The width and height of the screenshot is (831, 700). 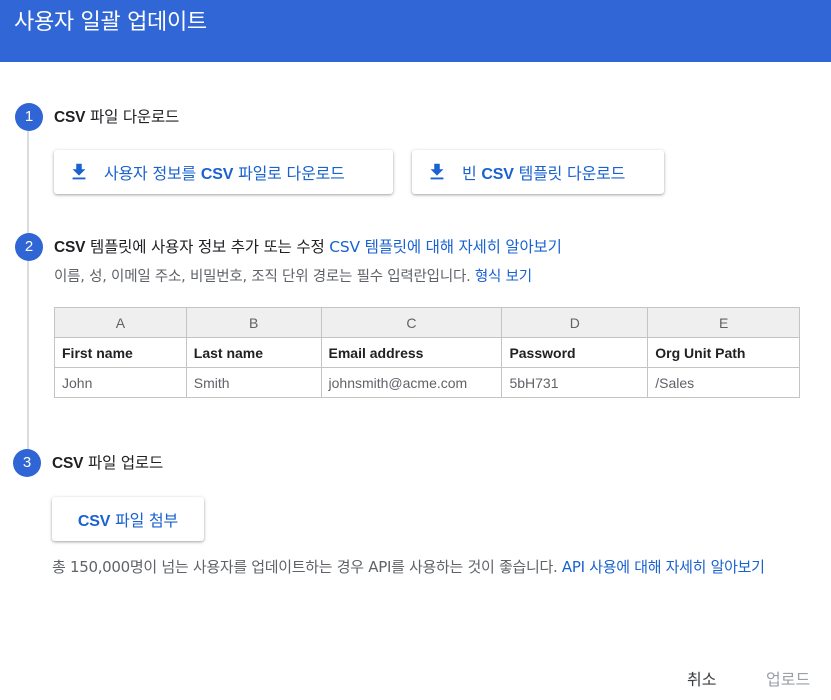 What do you see at coordinates (68, 463) in the screenshot?
I see `step-3-title-bold: CSV` at bounding box center [68, 463].